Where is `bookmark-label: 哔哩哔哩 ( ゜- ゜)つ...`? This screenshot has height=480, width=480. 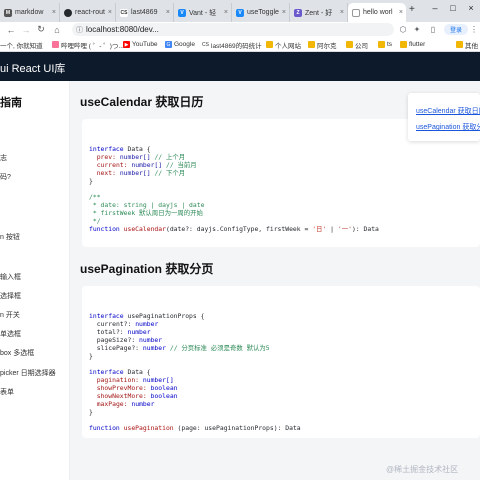
bookmark-label: 哔哩哔哩 ( ゜- ゜)つ... is located at coordinates (92, 46).